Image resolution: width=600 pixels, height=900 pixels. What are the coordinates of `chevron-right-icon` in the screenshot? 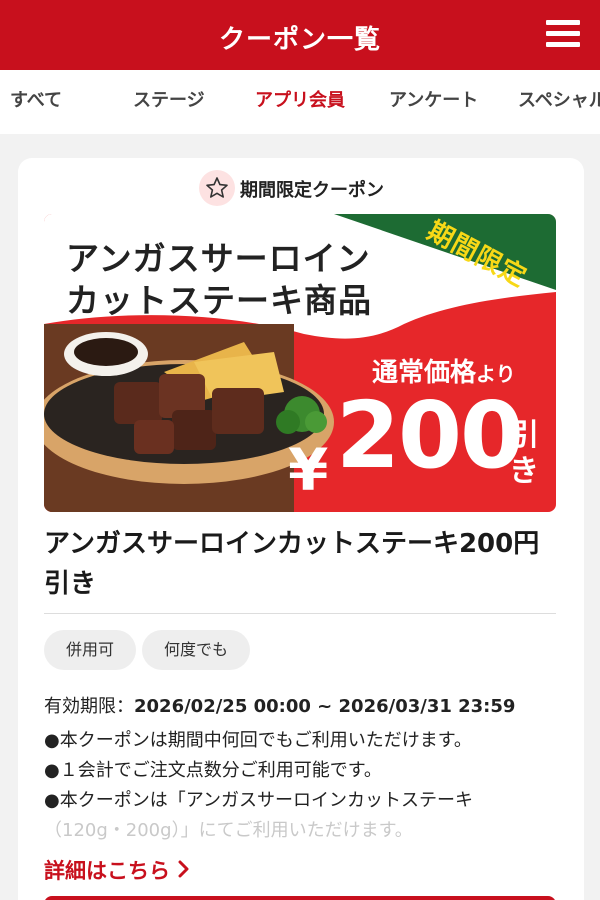 It's located at (184, 871).